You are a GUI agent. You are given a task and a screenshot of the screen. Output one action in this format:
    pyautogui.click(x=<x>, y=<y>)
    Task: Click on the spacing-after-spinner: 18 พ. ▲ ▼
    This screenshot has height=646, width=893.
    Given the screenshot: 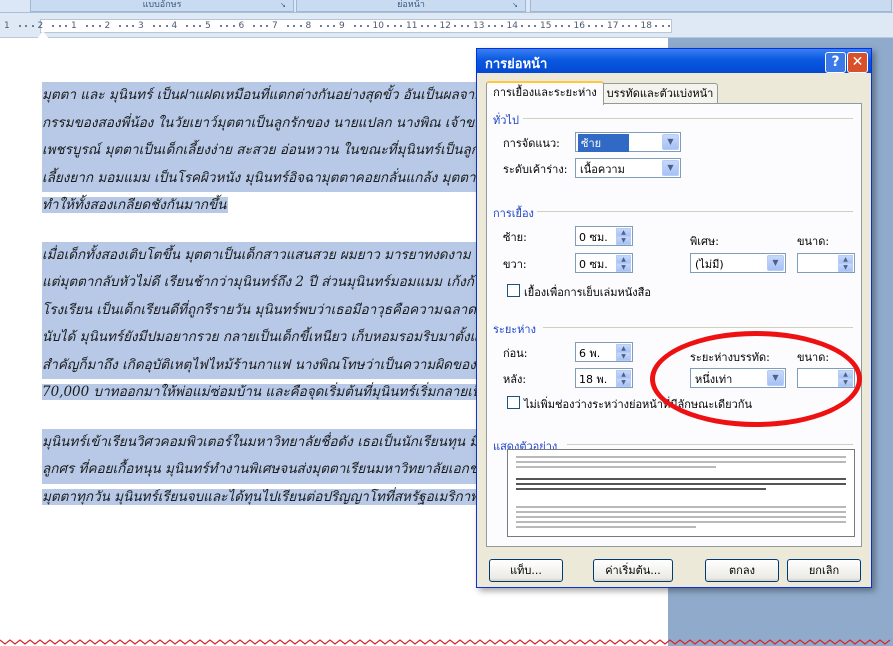 What is the action you would take?
    pyautogui.click(x=604, y=378)
    